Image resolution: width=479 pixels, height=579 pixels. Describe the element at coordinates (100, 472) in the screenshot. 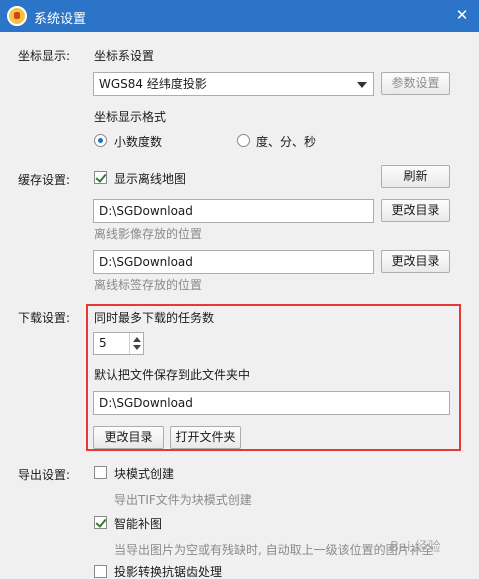

I see `block-mode-checkbox` at that location.